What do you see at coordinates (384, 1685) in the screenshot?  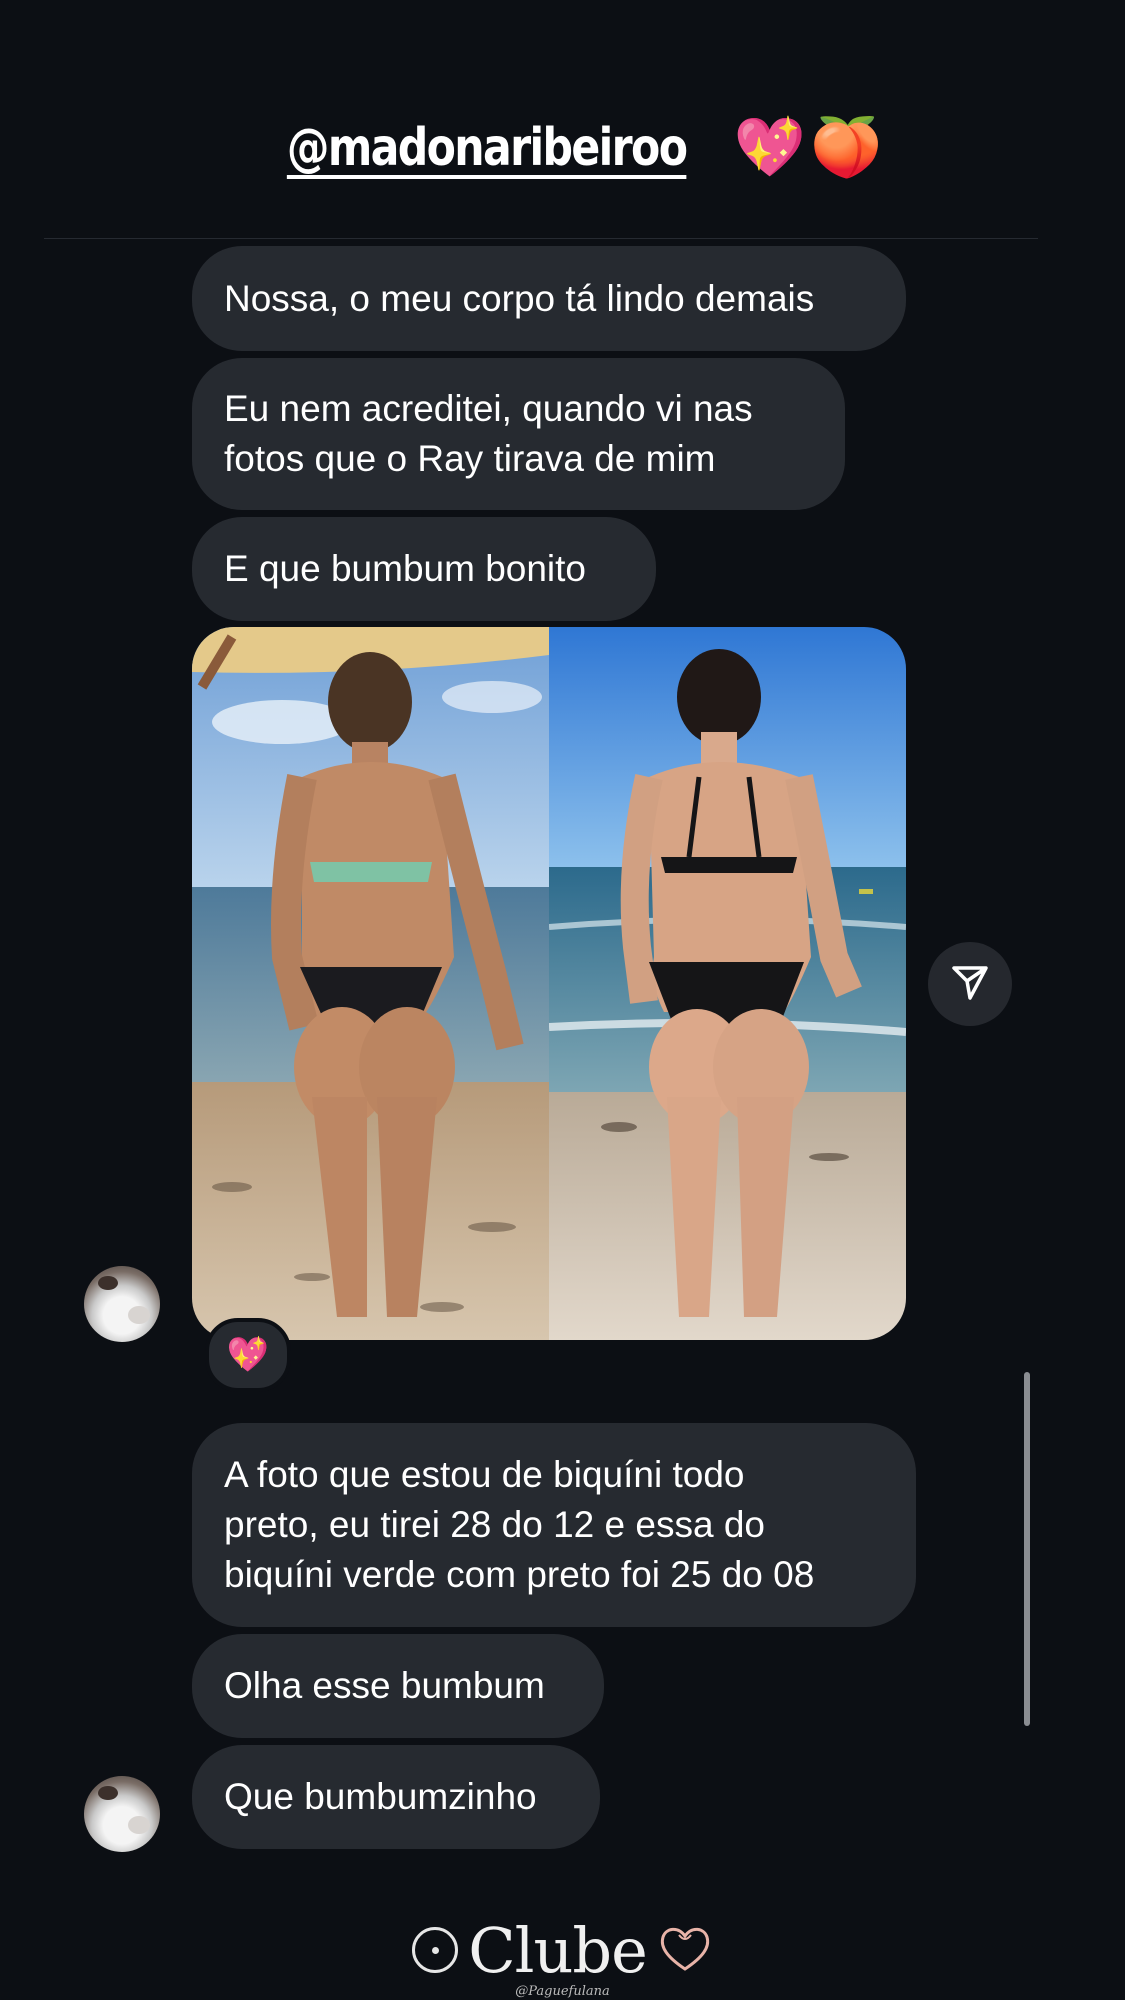 I see `message-text: Olha esse bumbum` at bounding box center [384, 1685].